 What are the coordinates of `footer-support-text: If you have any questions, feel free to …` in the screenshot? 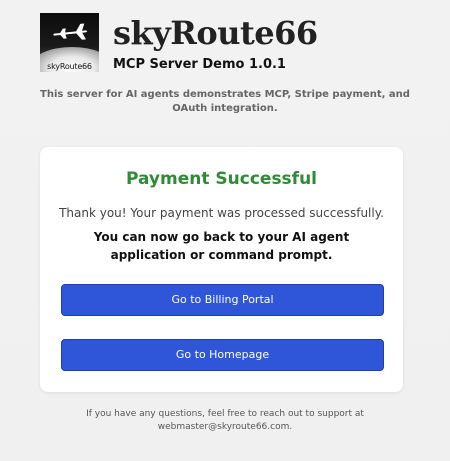 It's located at (225, 420).